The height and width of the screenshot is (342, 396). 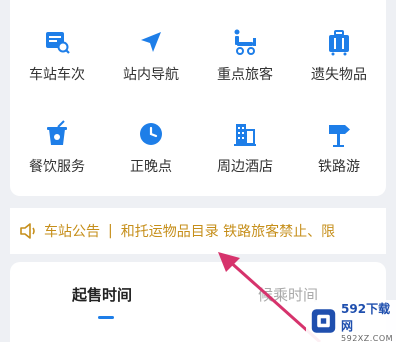 I want to click on notice-marquee-text: 和托运物品目录 铁路旅客禁止、限, so click(x=228, y=231).